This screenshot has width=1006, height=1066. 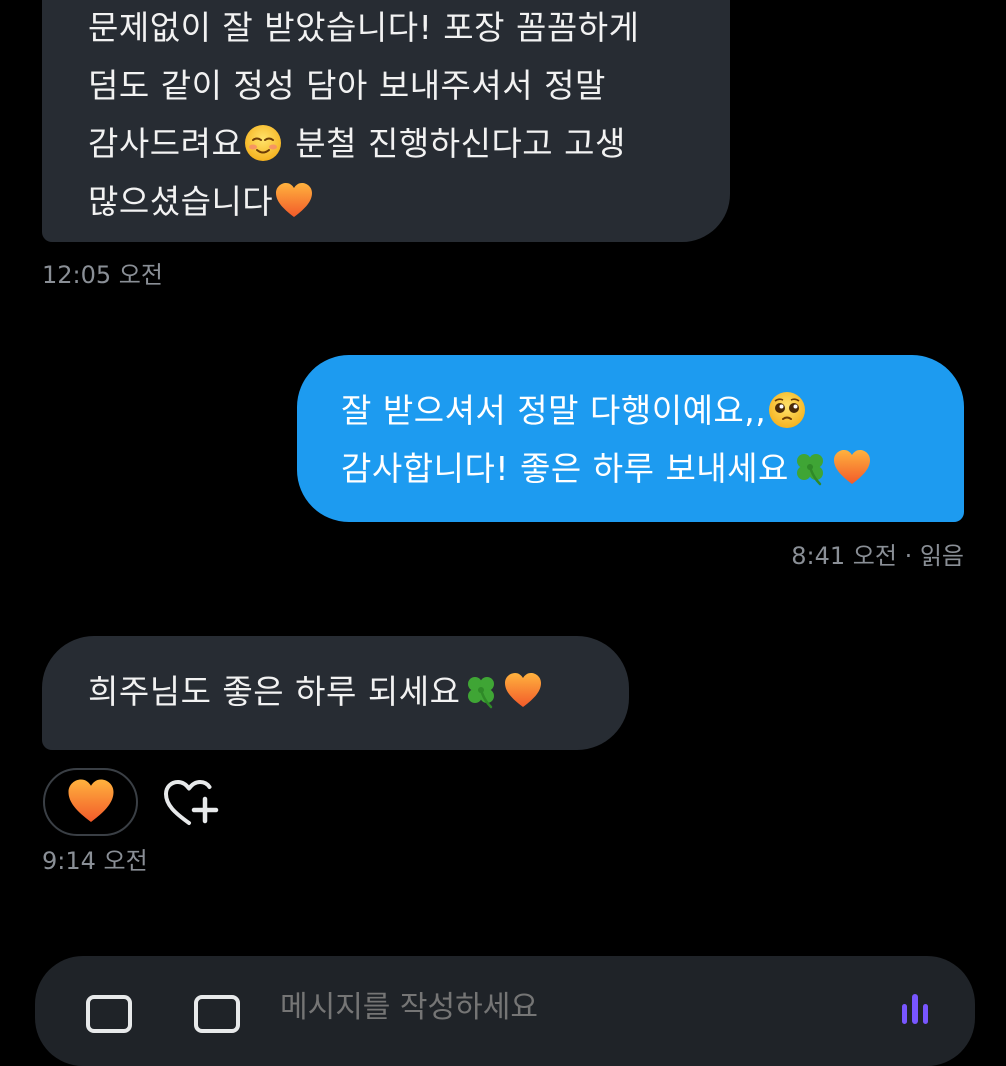 I want to click on voice-icon, so click(x=915, y=1012).